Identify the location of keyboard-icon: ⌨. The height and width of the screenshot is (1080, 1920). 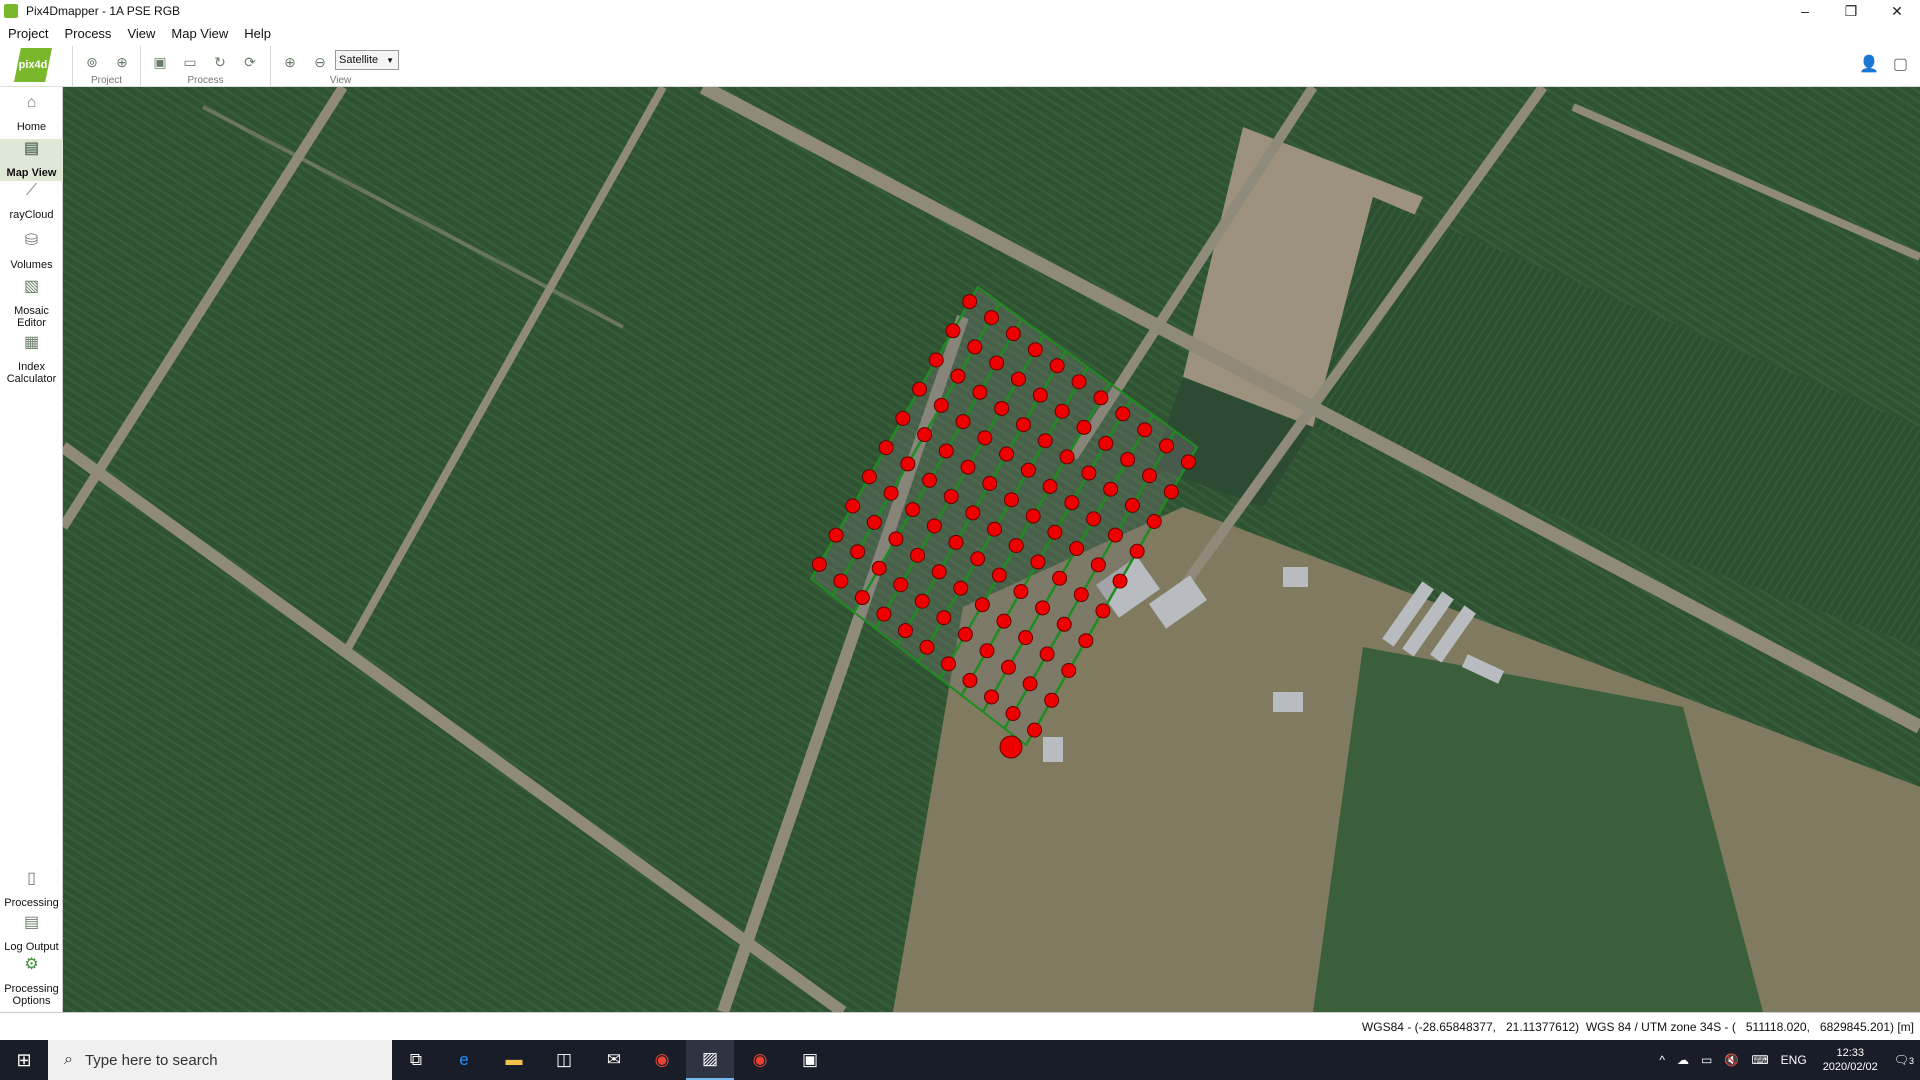
(1759, 1060).